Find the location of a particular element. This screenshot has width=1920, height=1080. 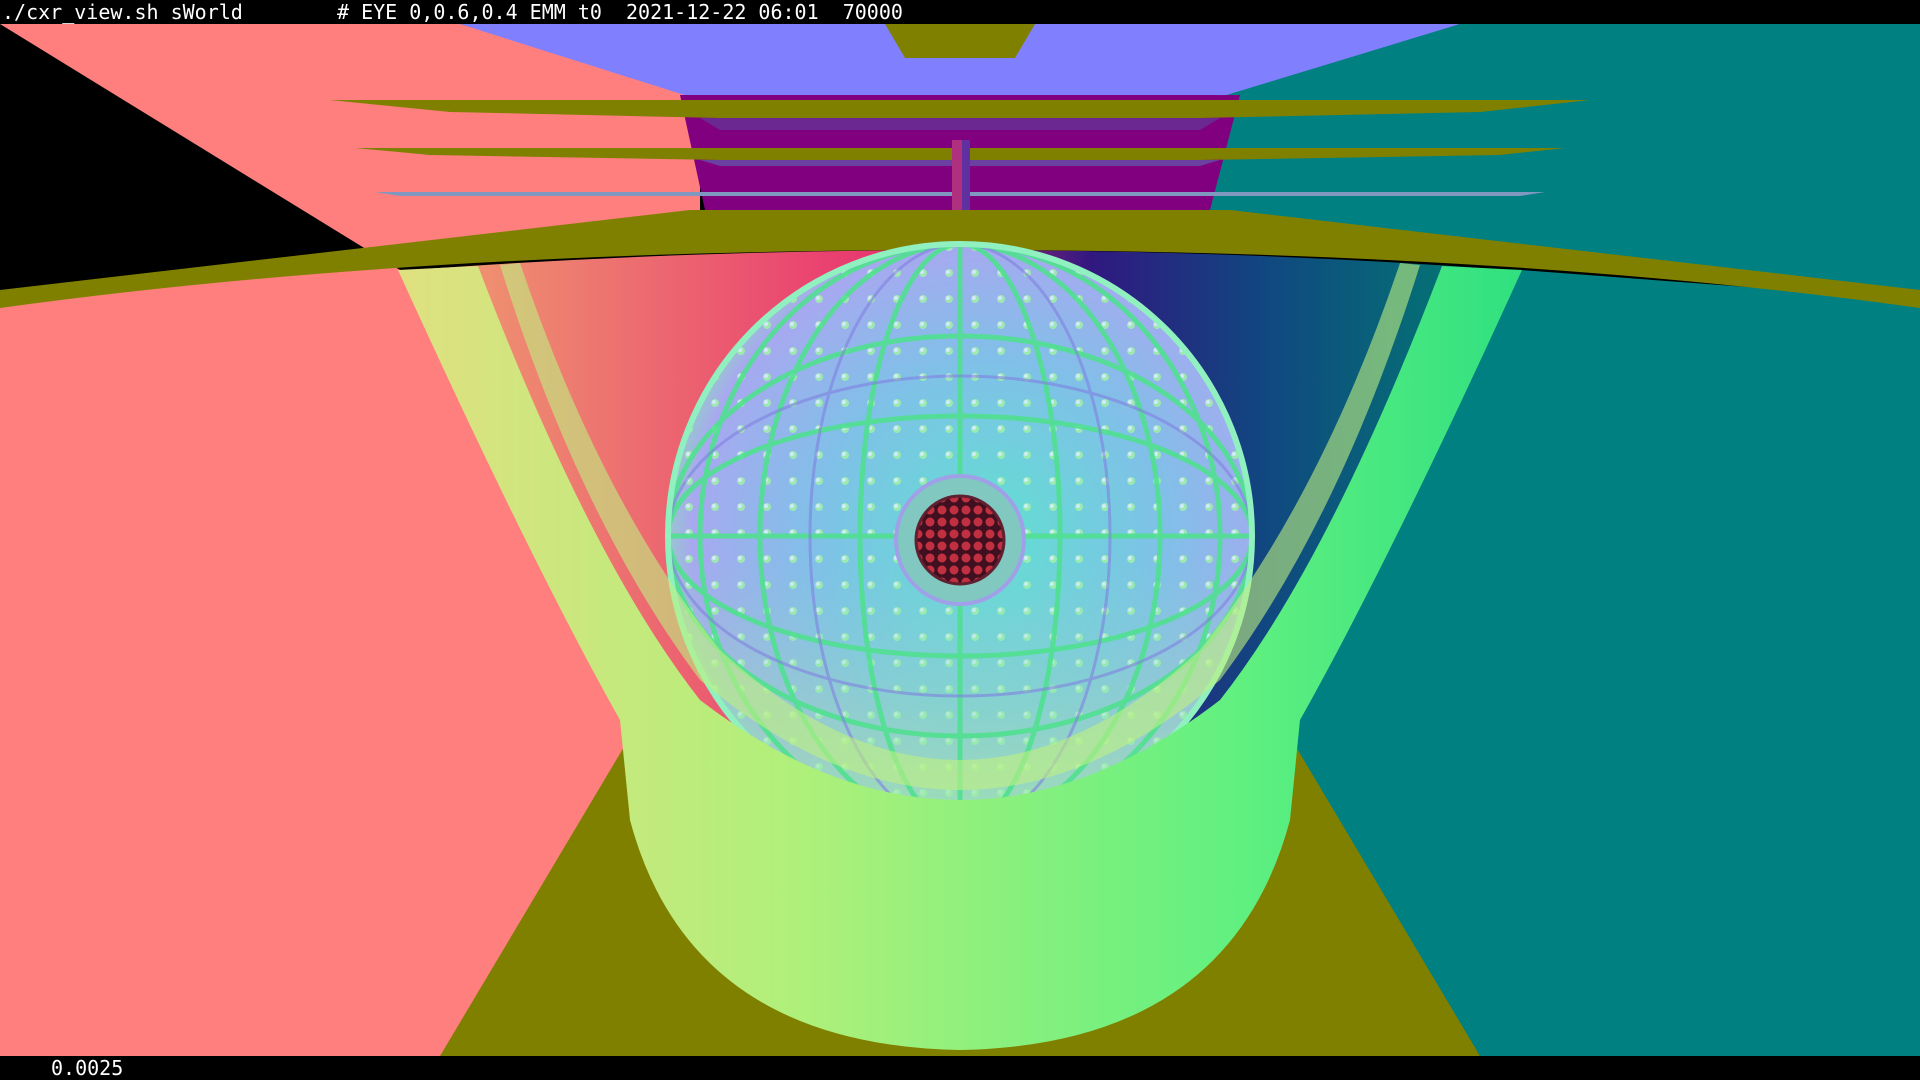

central-pmt-cluster is located at coordinates (960, 540).